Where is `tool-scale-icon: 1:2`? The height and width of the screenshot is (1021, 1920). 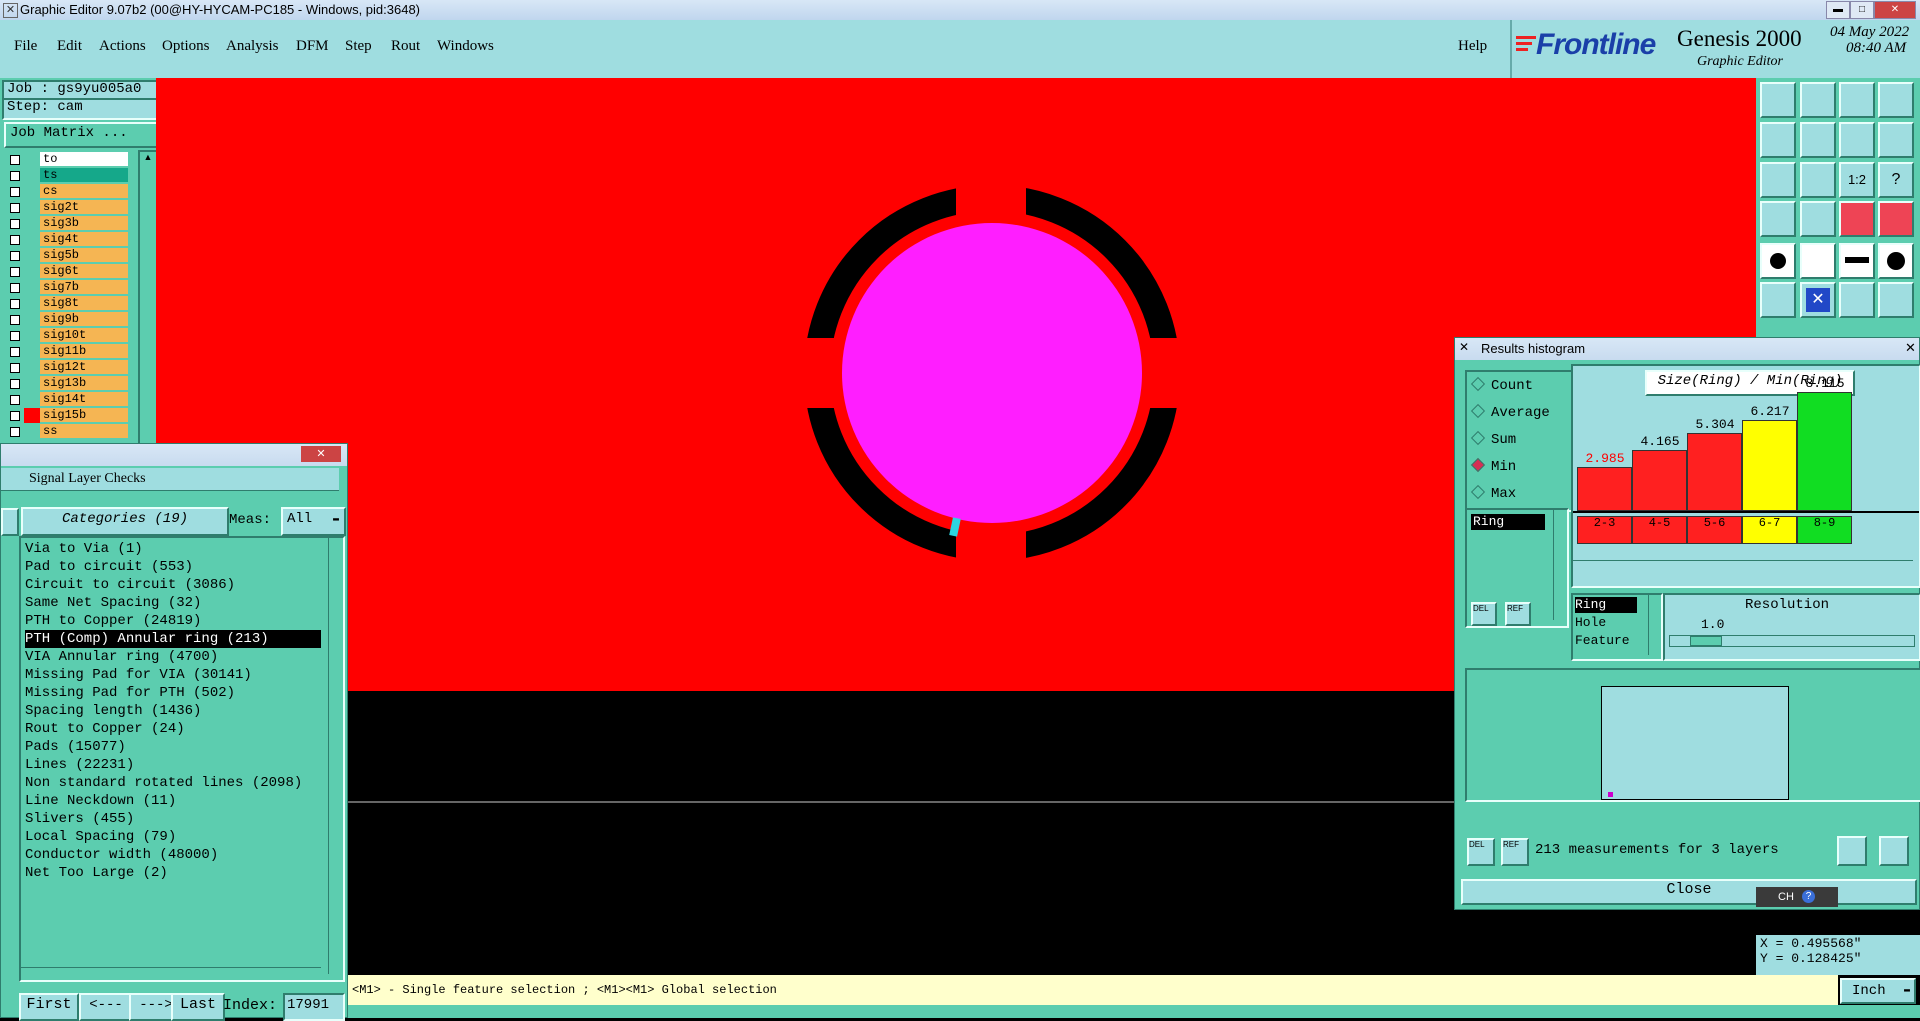
tool-scale-icon: 1:2 is located at coordinates (1857, 180).